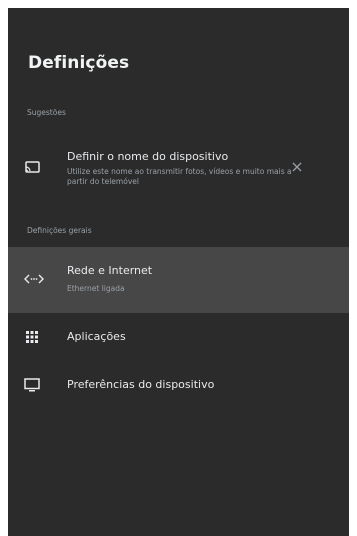 Image resolution: width=357 pixels, height=536 pixels. What do you see at coordinates (34, 279) in the screenshot?
I see `network-icon` at bounding box center [34, 279].